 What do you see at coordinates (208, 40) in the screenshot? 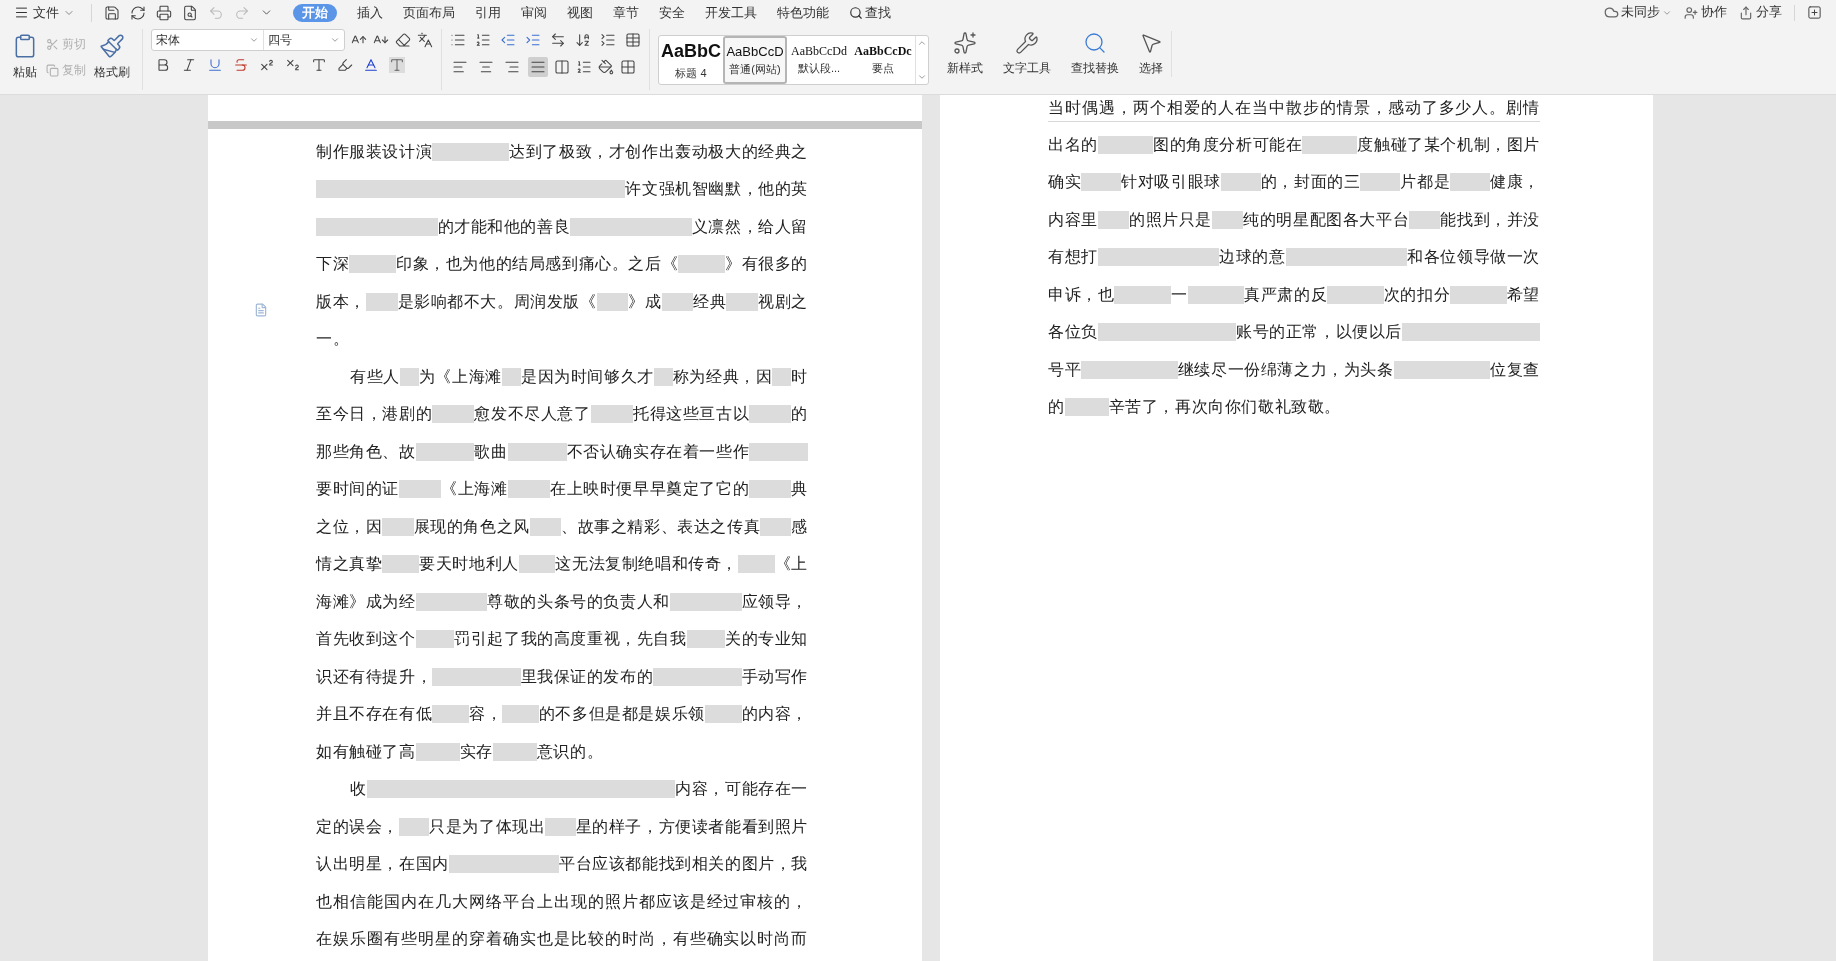
I see `font-family-dropdown: 宋体` at bounding box center [208, 40].